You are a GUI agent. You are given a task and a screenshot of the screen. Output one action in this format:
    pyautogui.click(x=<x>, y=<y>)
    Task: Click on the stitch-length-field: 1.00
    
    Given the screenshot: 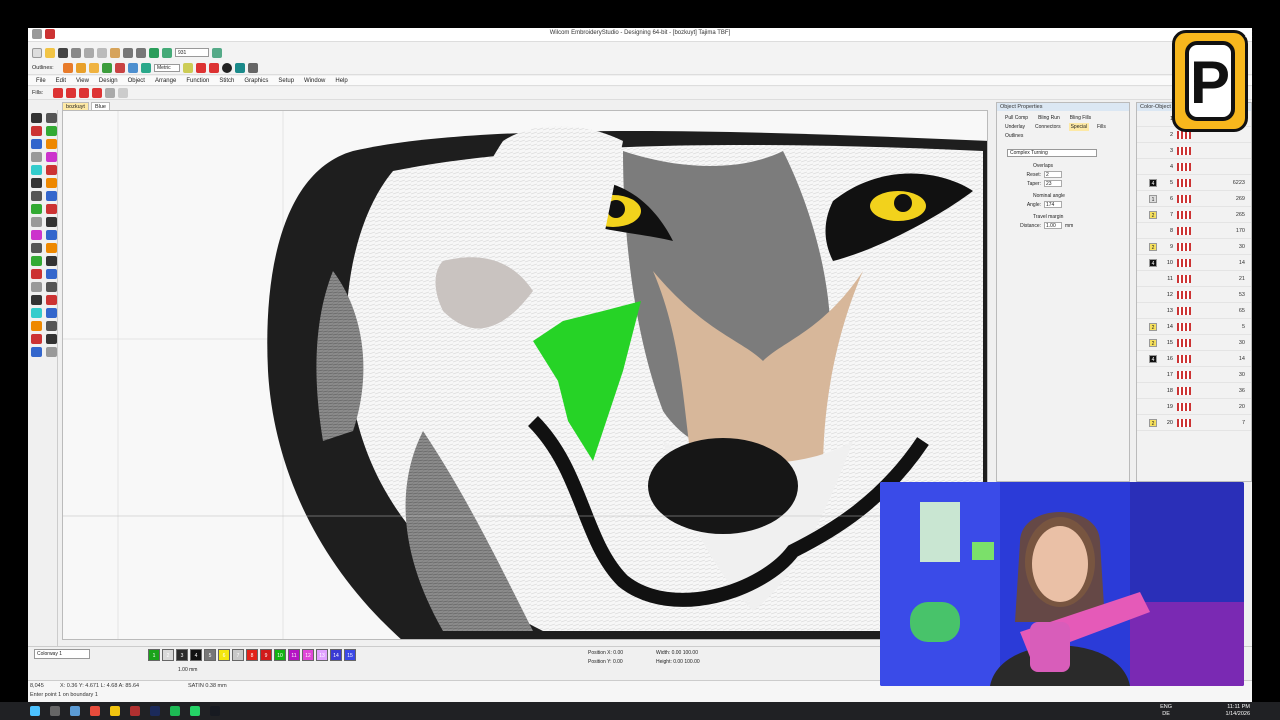 What is the action you would take?
    pyautogui.click(x=183, y=670)
    